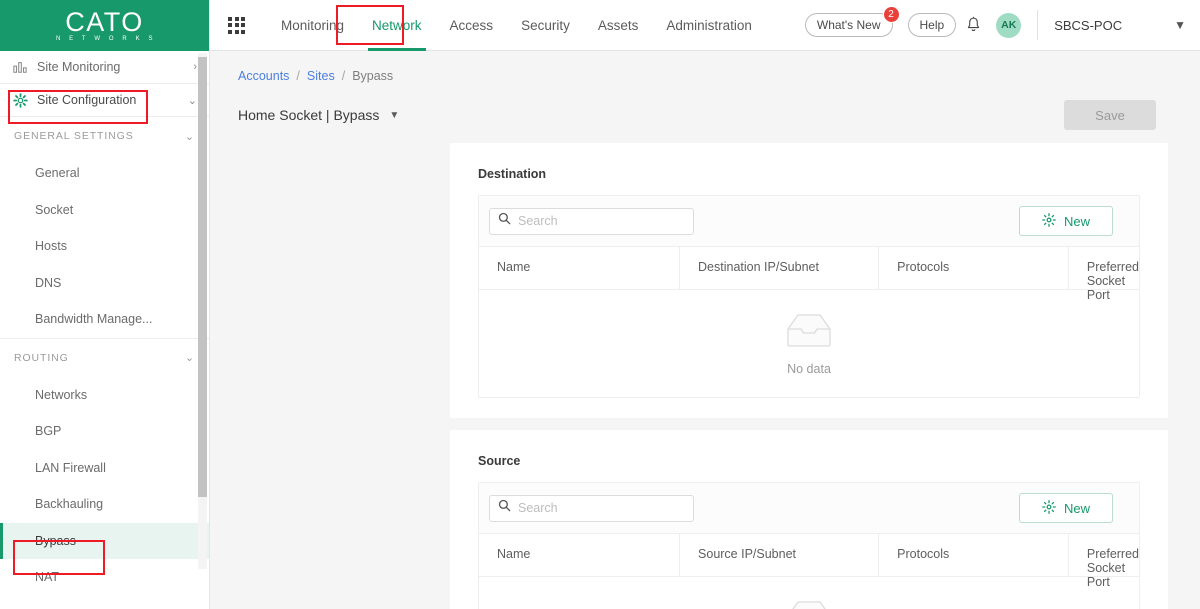  I want to click on sidebar-item-label: Networks, so click(61, 394).